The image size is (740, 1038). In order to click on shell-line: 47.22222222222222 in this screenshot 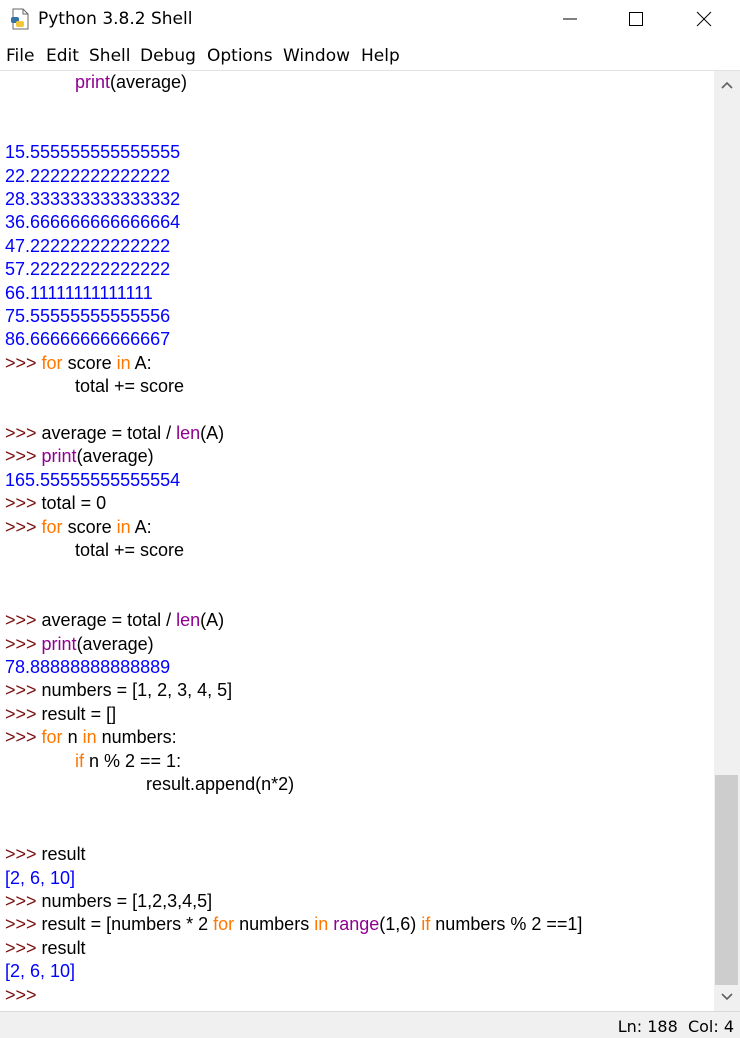, I will do `click(87, 246)`.